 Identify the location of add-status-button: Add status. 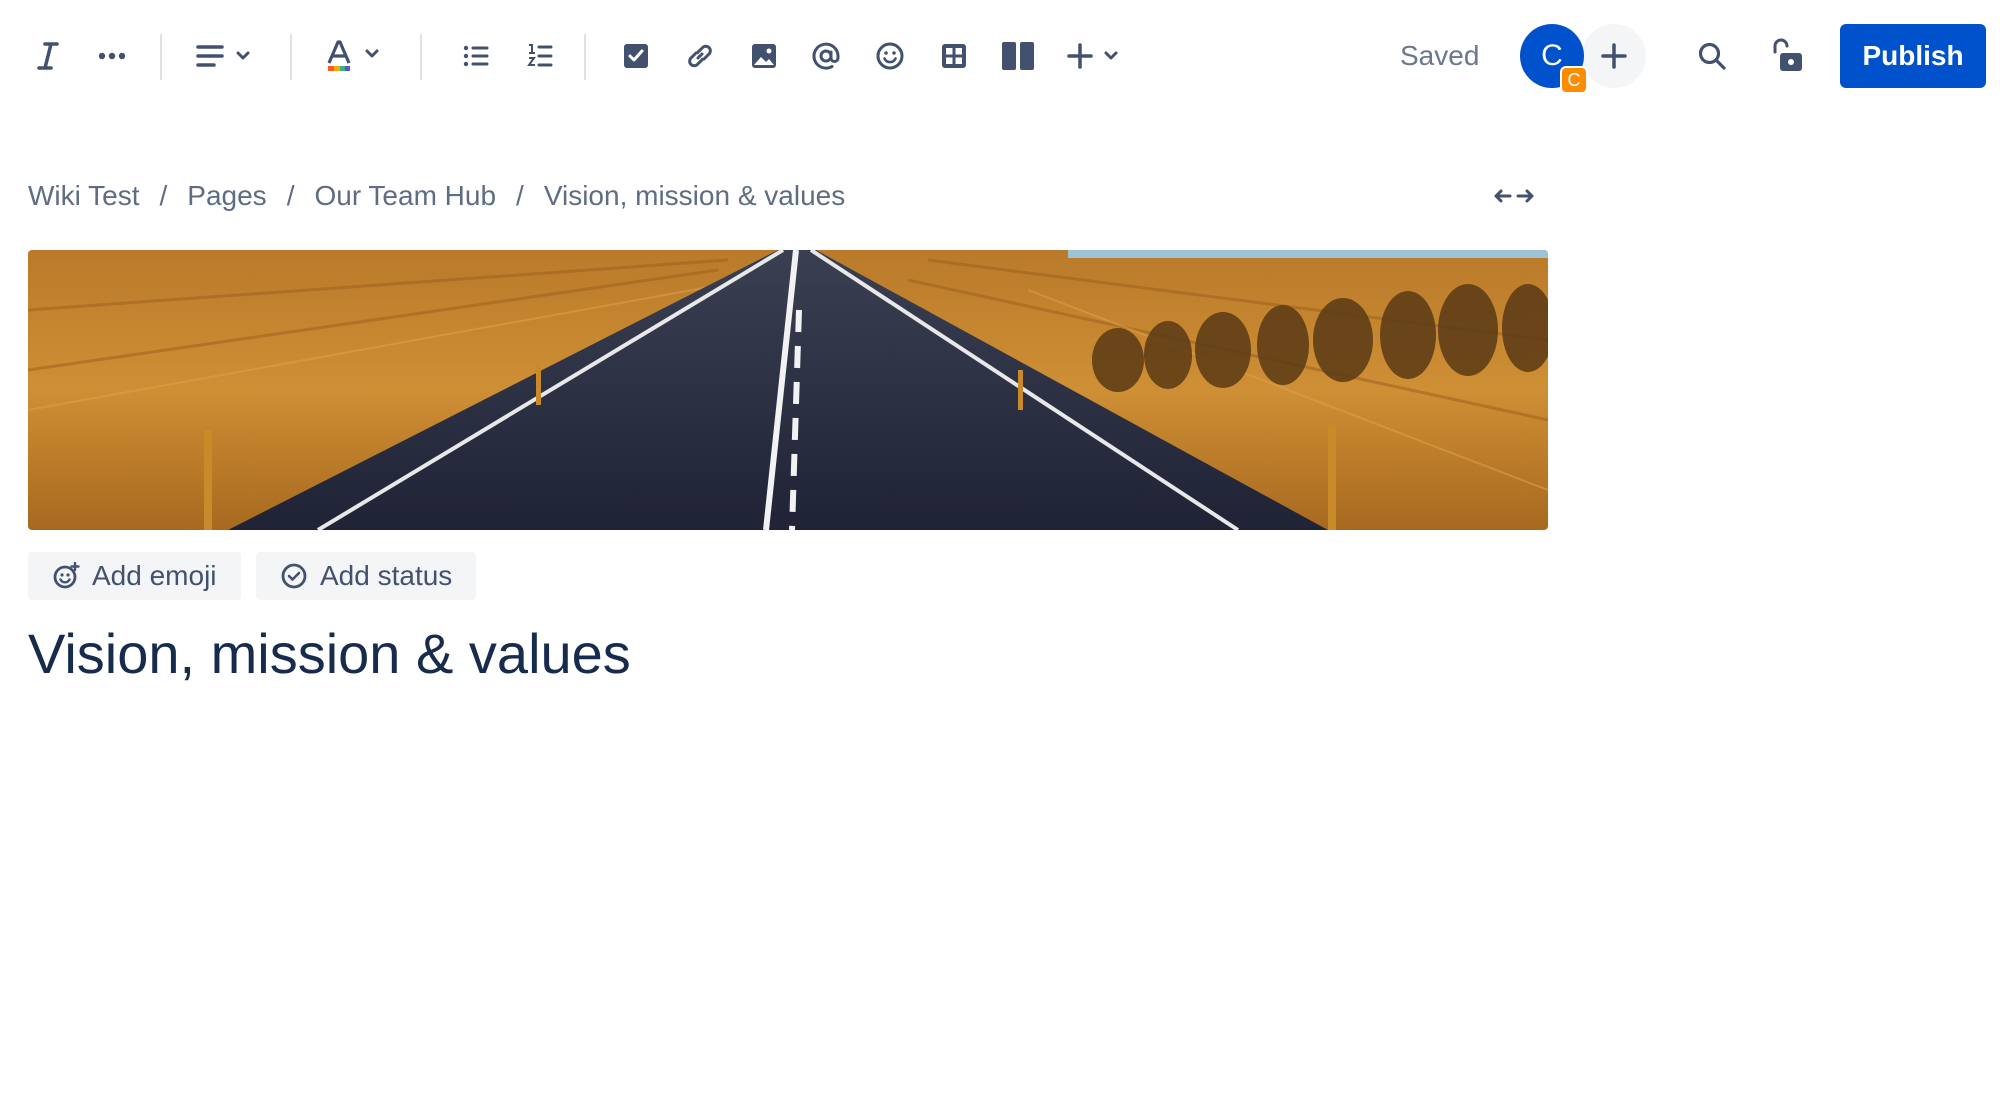
(366, 576).